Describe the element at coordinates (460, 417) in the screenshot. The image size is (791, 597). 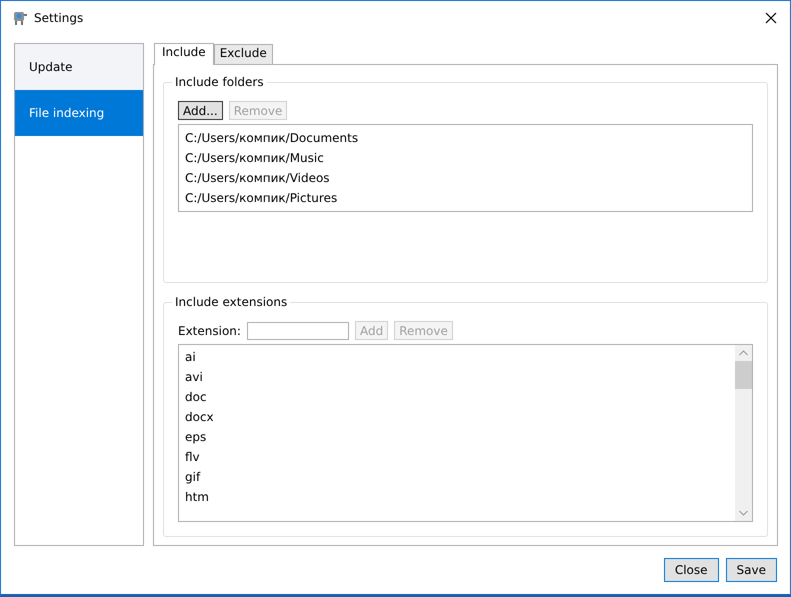
I see `list-item: docx` at that location.